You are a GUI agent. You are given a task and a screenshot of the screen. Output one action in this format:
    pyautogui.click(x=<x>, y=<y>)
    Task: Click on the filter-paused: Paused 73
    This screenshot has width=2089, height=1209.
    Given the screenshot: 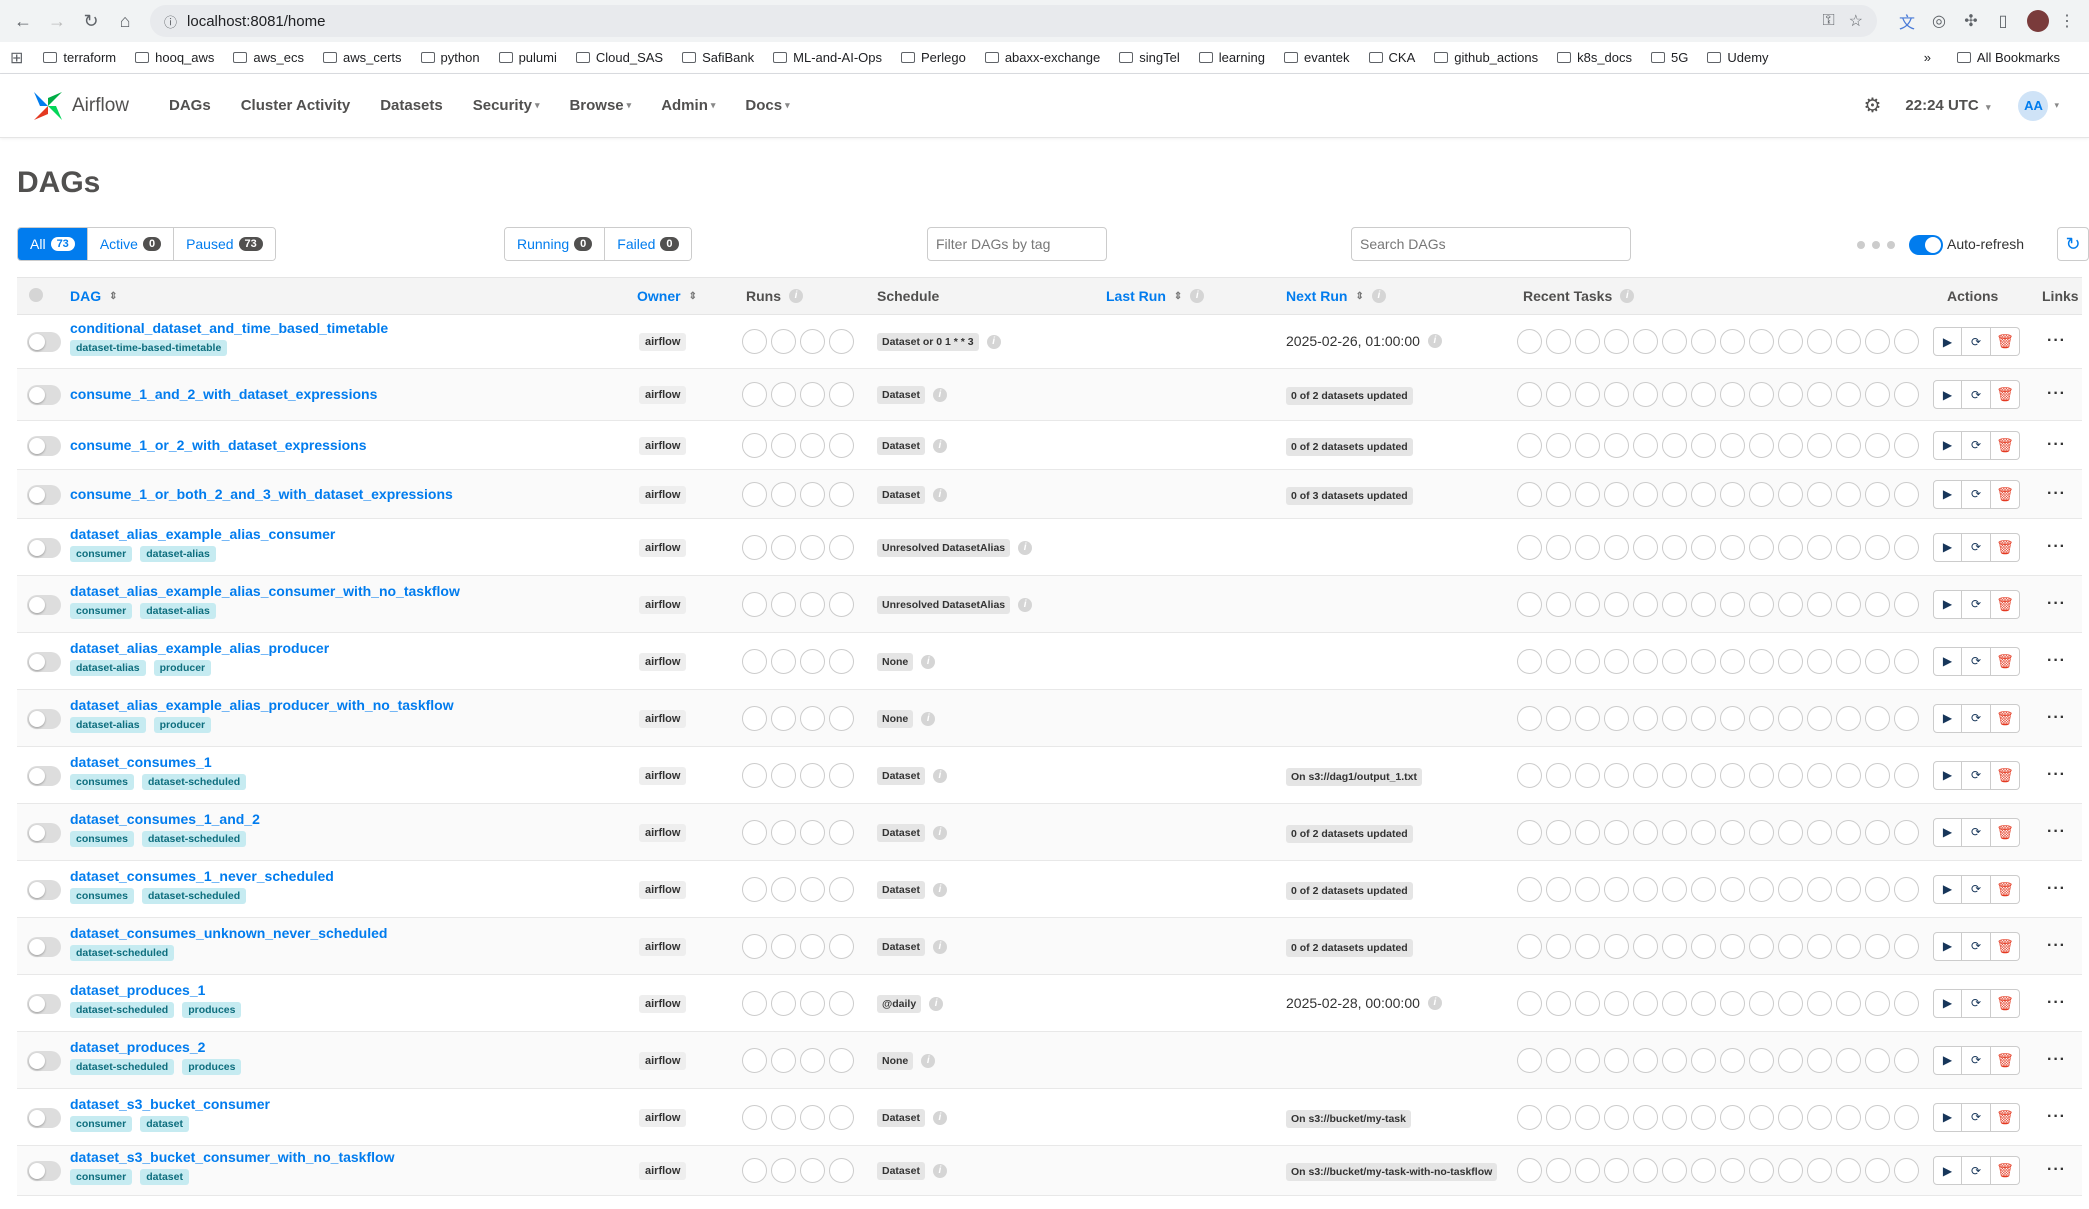 What is the action you would take?
    pyautogui.click(x=224, y=244)
    